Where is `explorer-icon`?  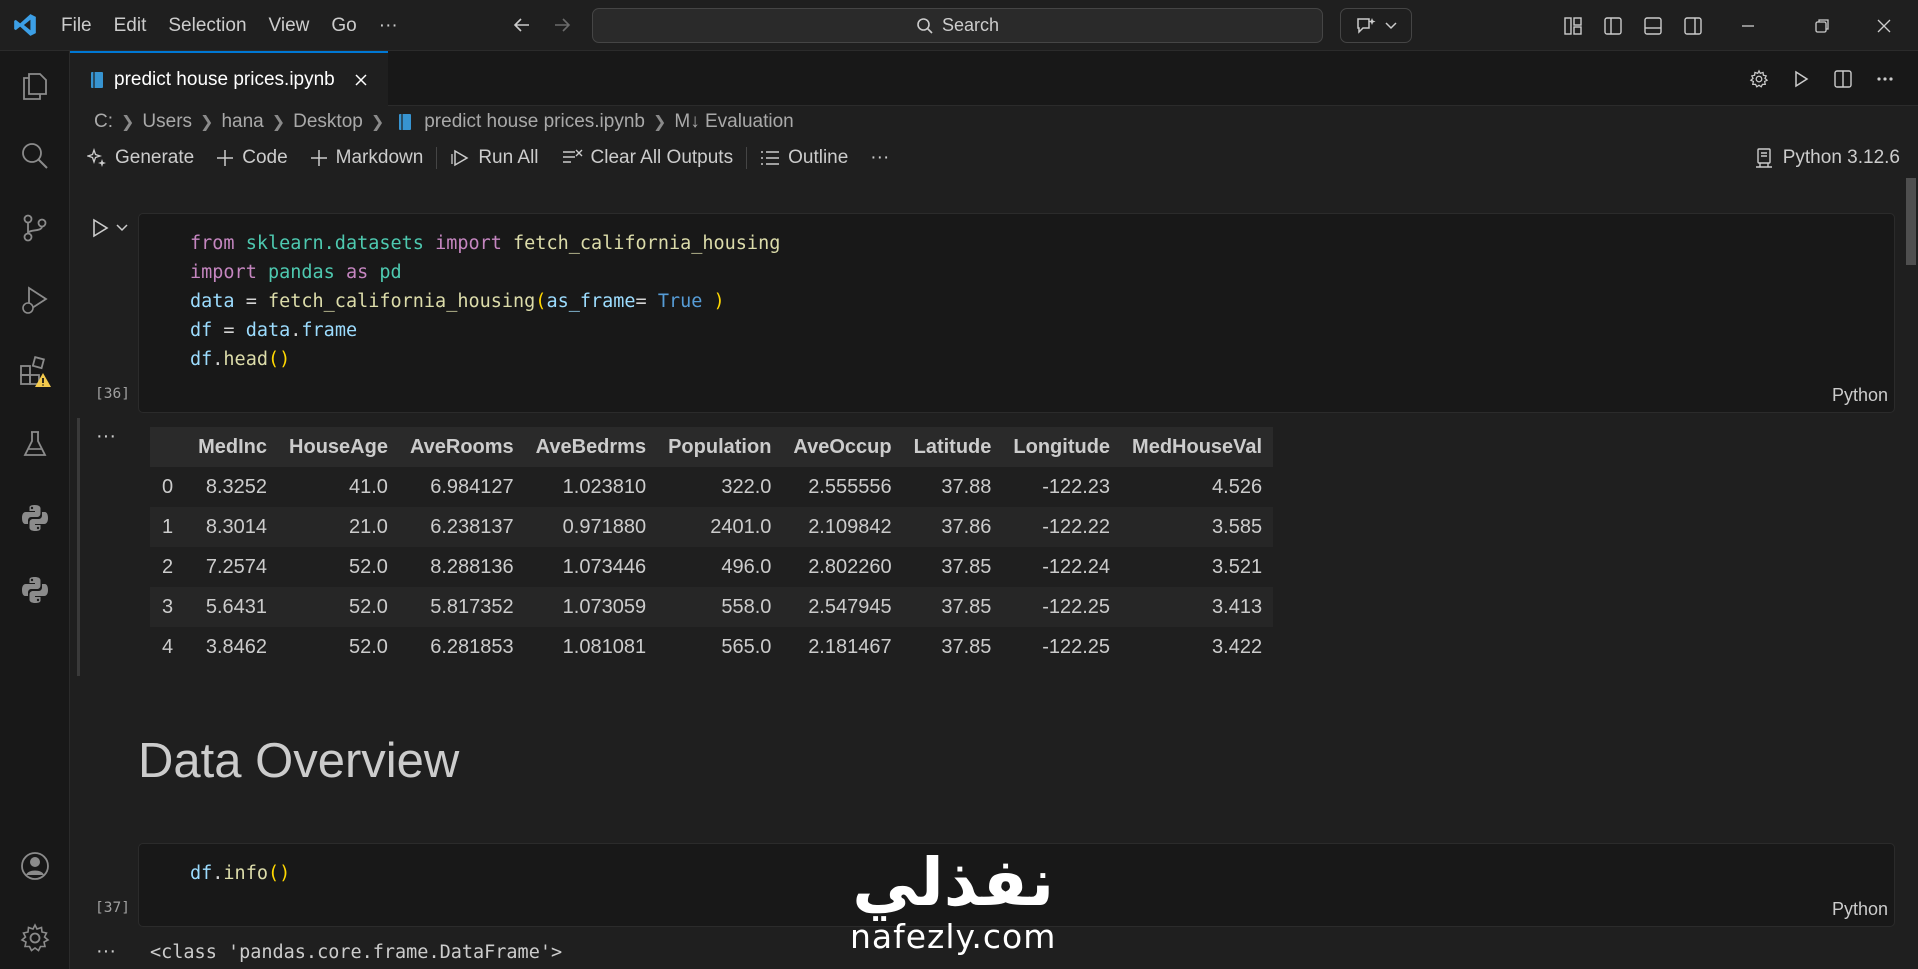
explorer-icon is located at coordinates (35, 86).